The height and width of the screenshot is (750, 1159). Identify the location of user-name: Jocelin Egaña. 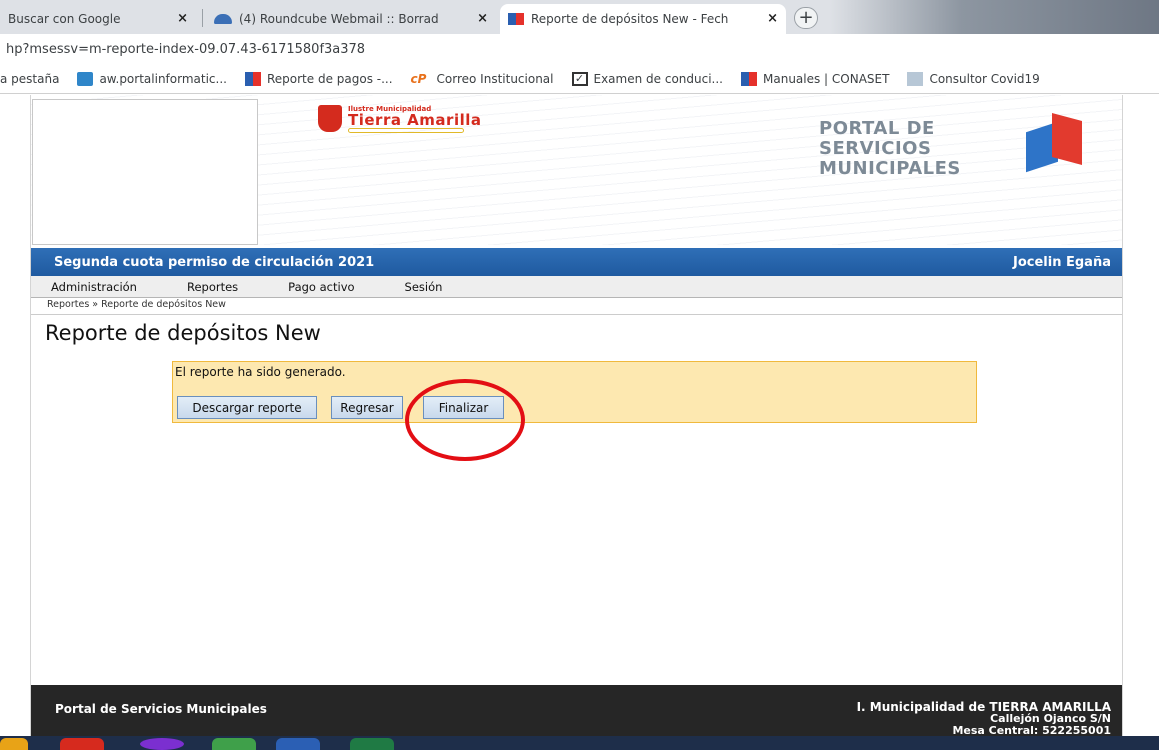
(1062, 262).